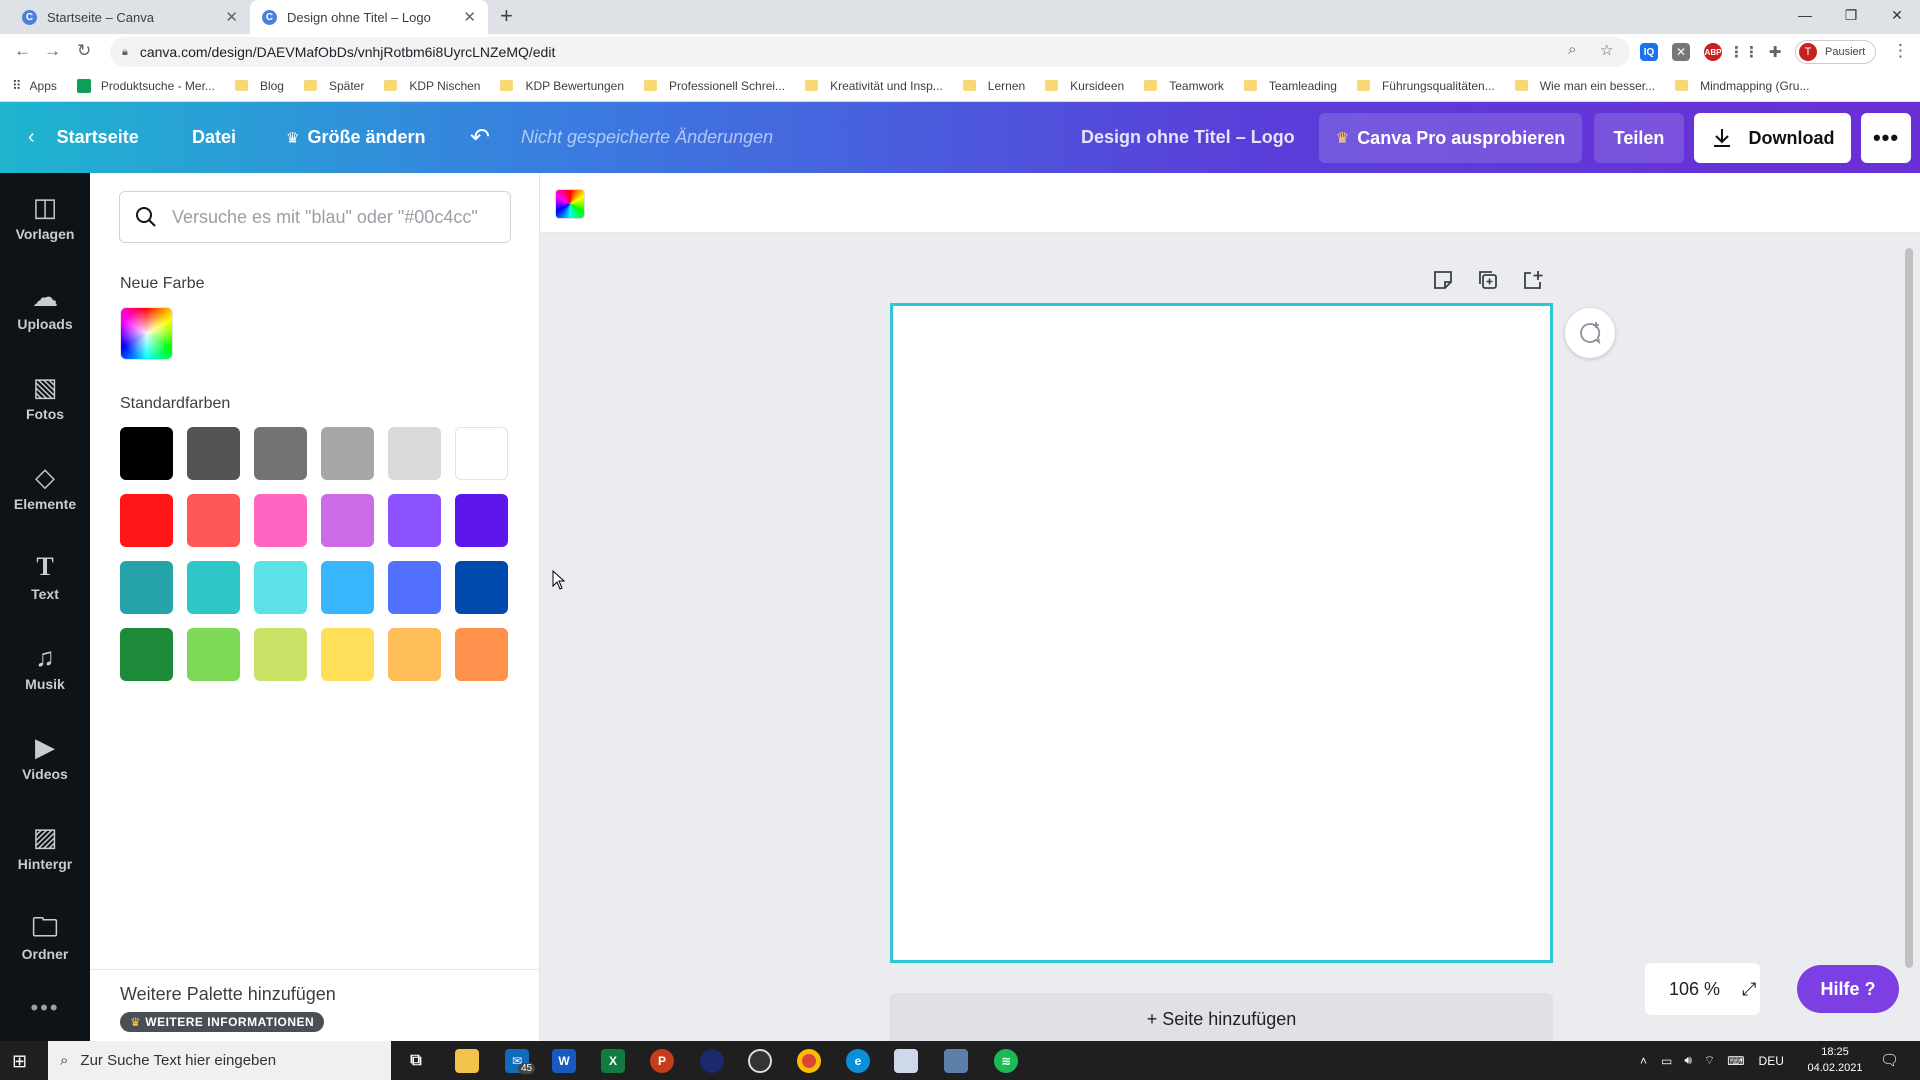  I want to click on sidebar-item-text: T Text, so click(45, 578).